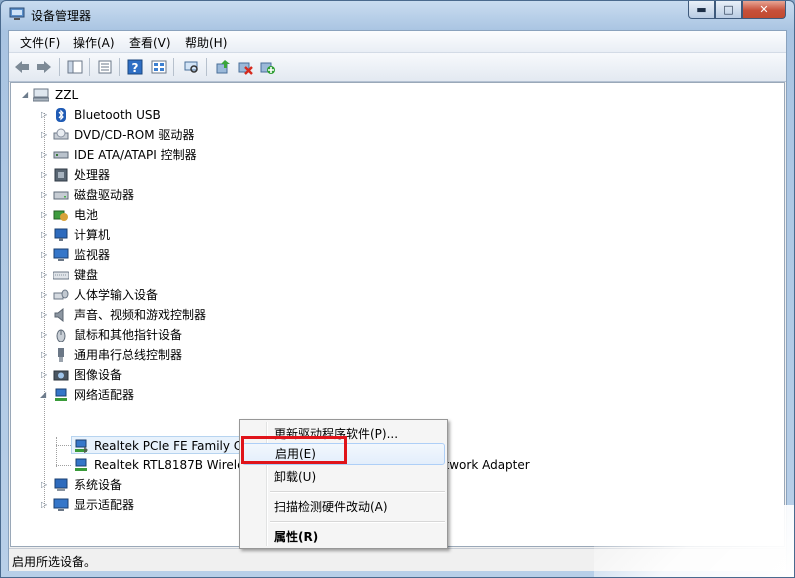 The width and height of the screenshot is (795, 578). I want to click on console-tree-icon, so click(75, 67).